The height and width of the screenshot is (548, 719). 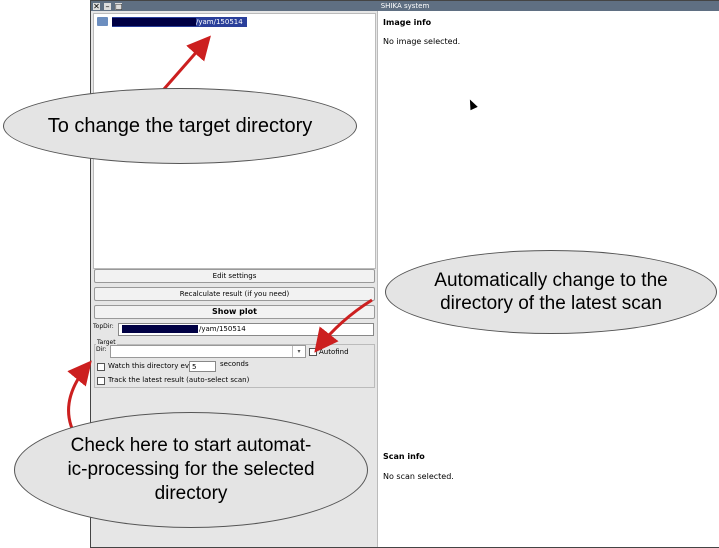 What do you see at coordinates (107, 6) in the screenshot?
I see `minimize-icon: –` at bounding box center [107, 6].